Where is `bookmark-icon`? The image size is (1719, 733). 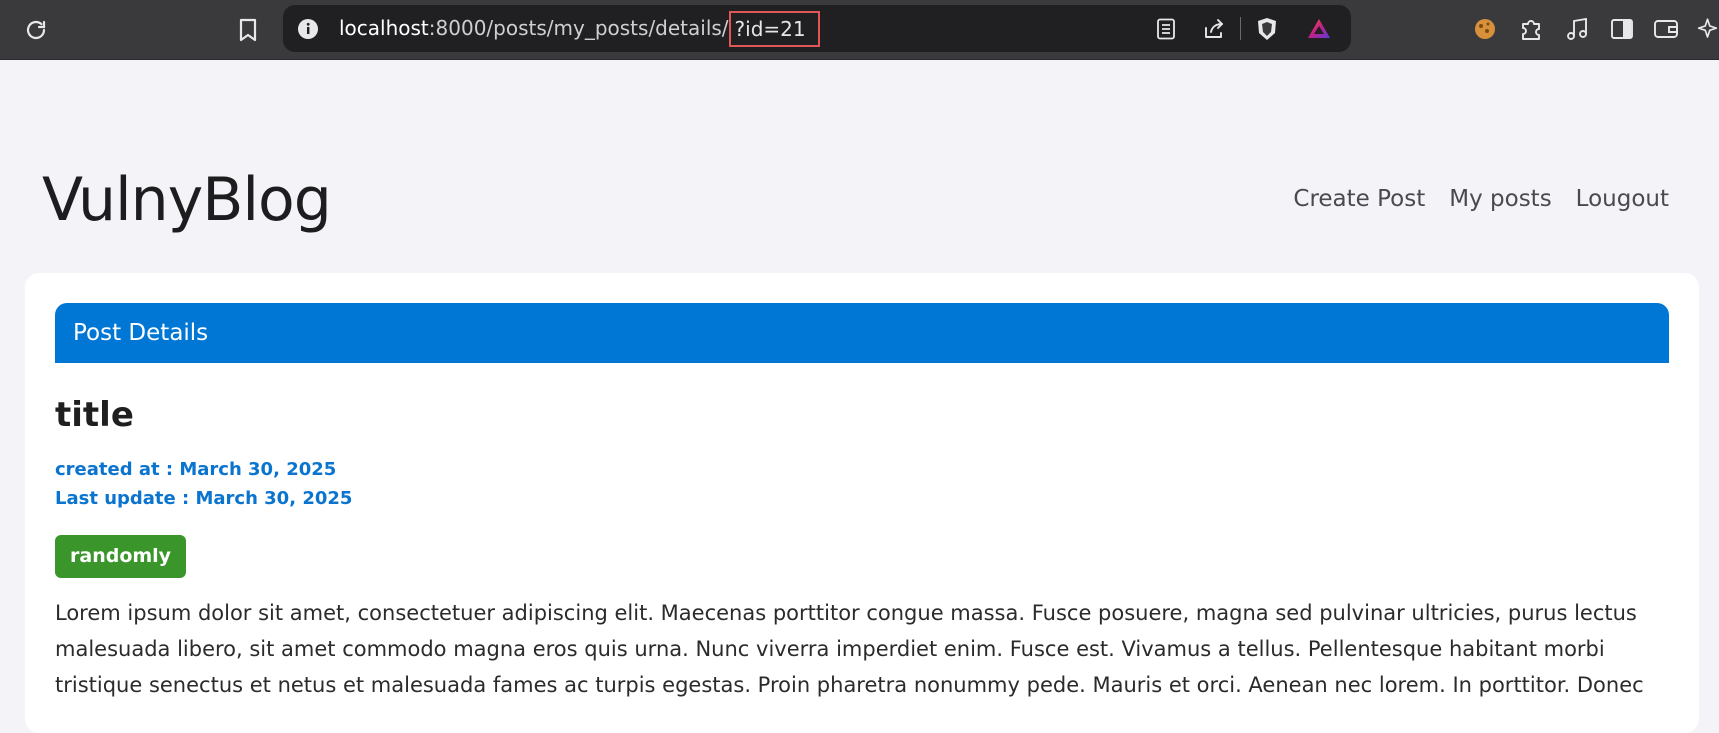
bookmark-icon is located at coordinates (248, 30).